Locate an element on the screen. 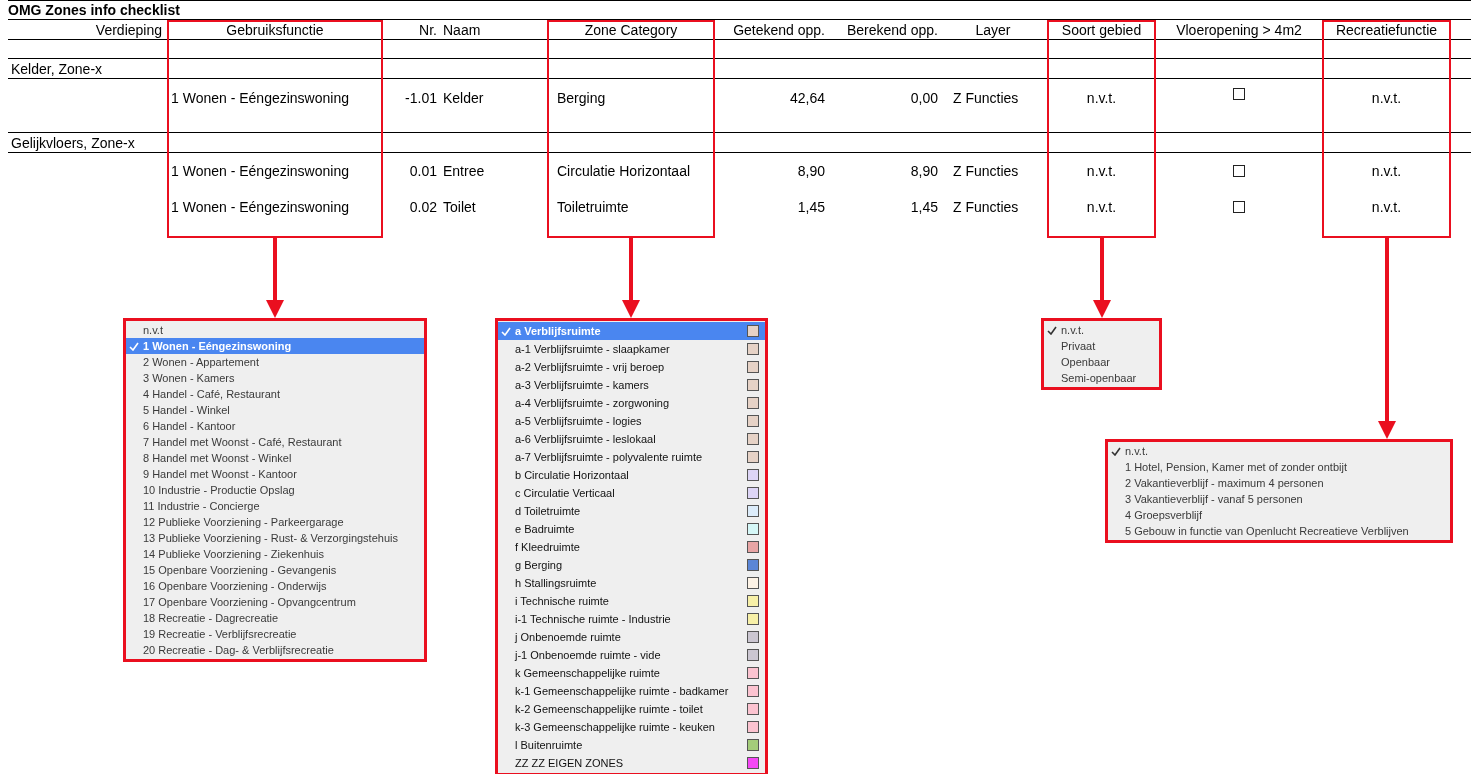 Image resolution: width=1471 pixels, height=774 pixels. menu-item: a-7 Verblijfsruimte - polyvalente ruimte is located at coordinates (631, 457).